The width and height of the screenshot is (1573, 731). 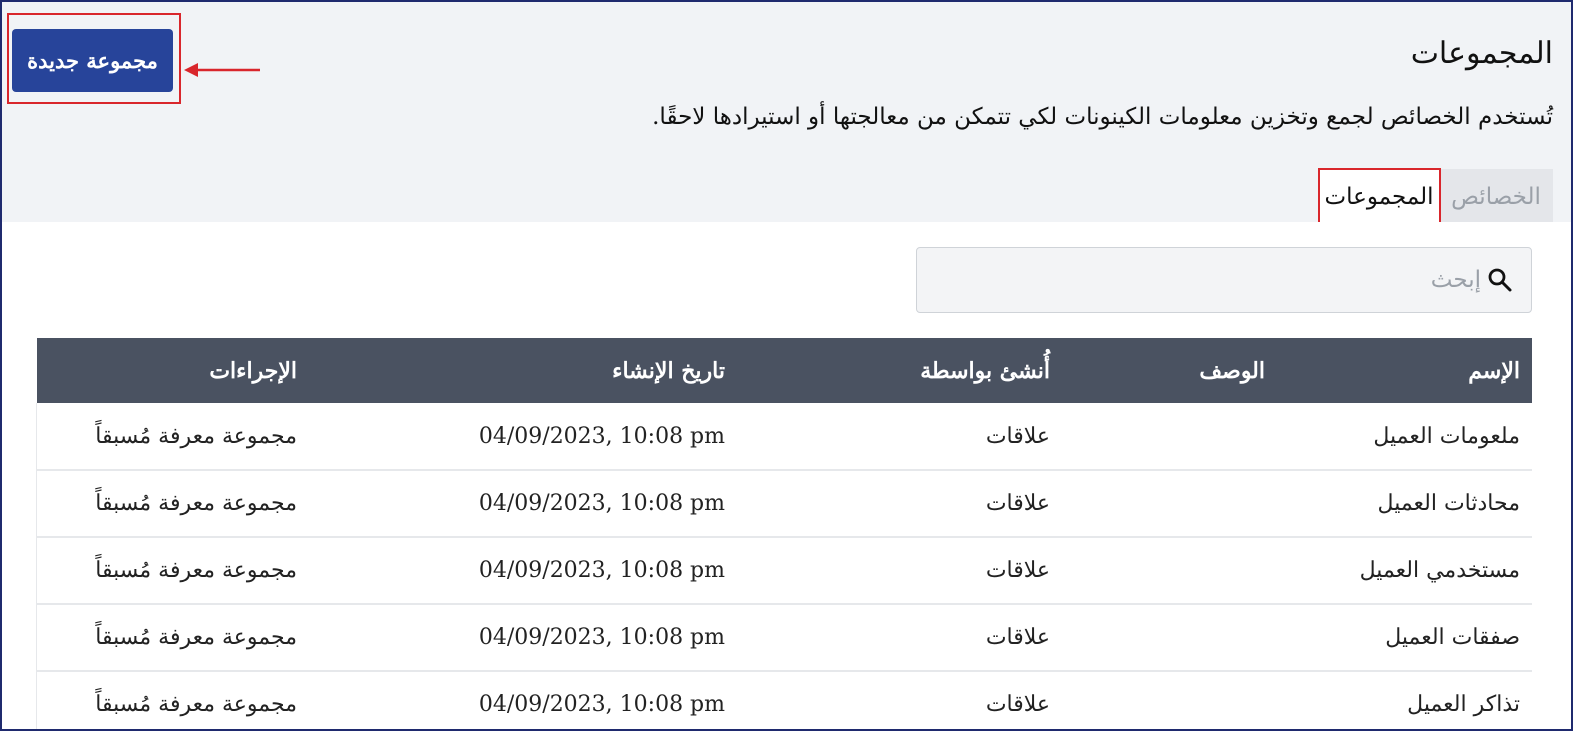 What do you see at coordinates (1481, 53) in the screenshot?
I see `page-title: المجموعات` at bounding box center [1481, 53].